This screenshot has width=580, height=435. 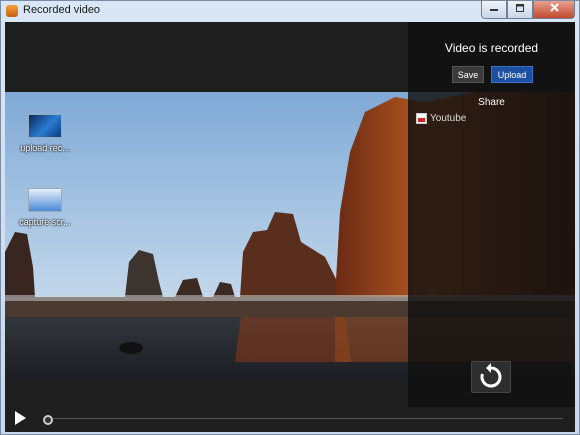 What do you see at coordinates (512, 74) in the screenshot?
I see `upload-button: Upload` at bounding box center [512, 74].